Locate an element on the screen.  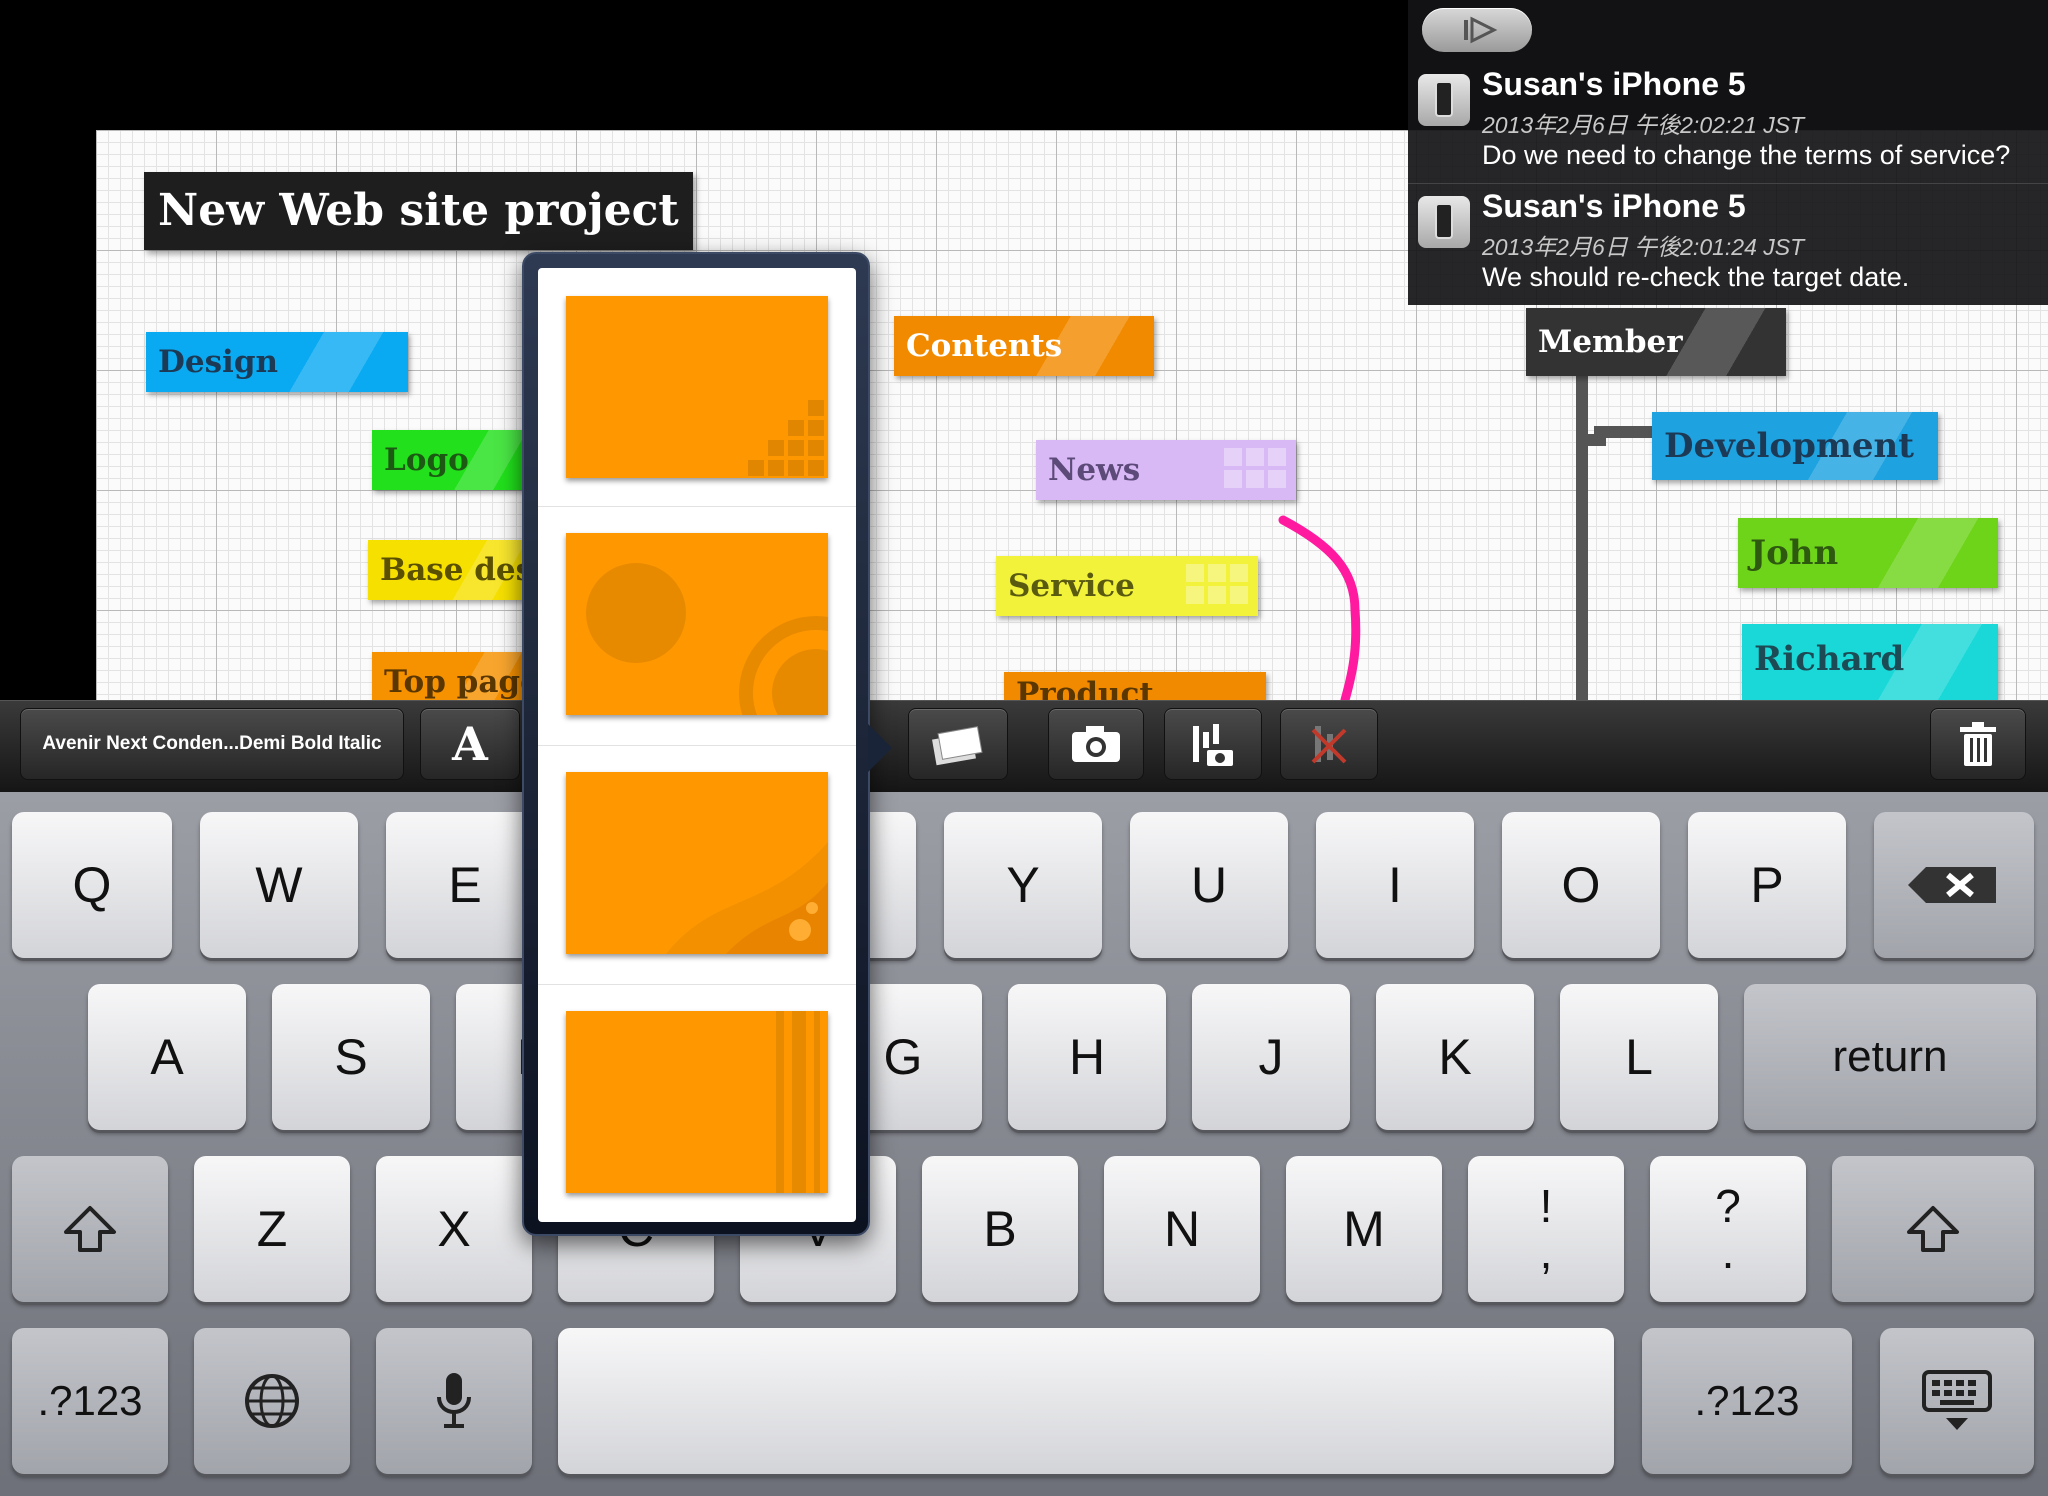
key-x: X is located at coordinates (454, 1229).